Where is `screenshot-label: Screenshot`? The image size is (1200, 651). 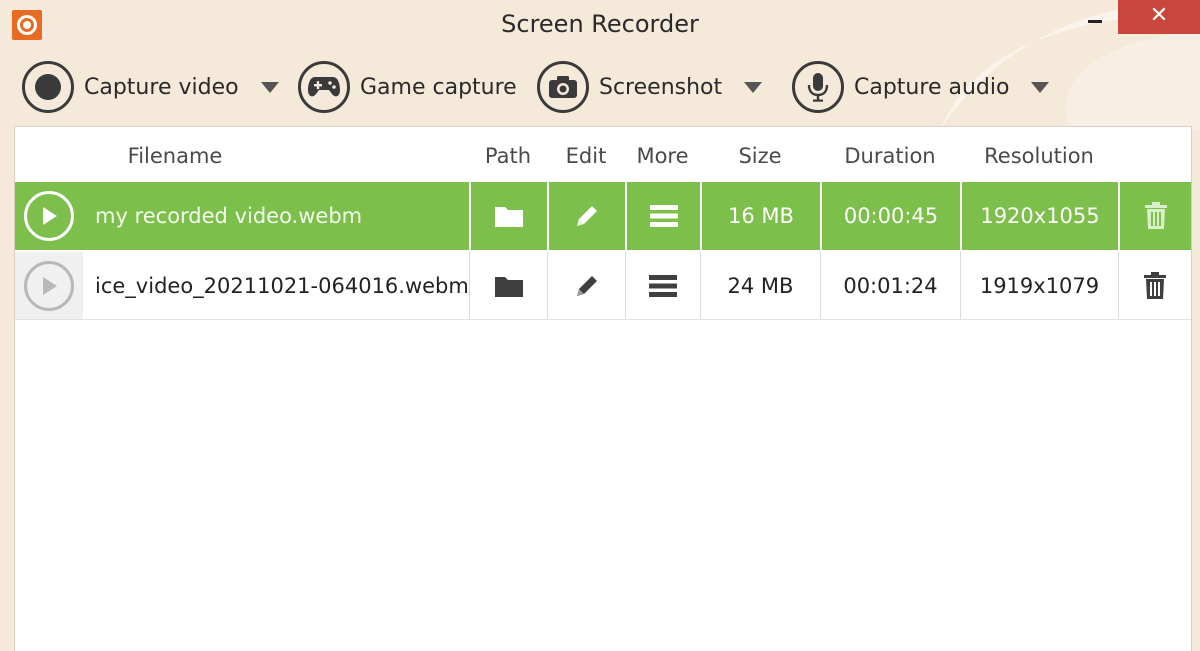
screenshot-label: Screenshot is located at coordinates (661, 87).